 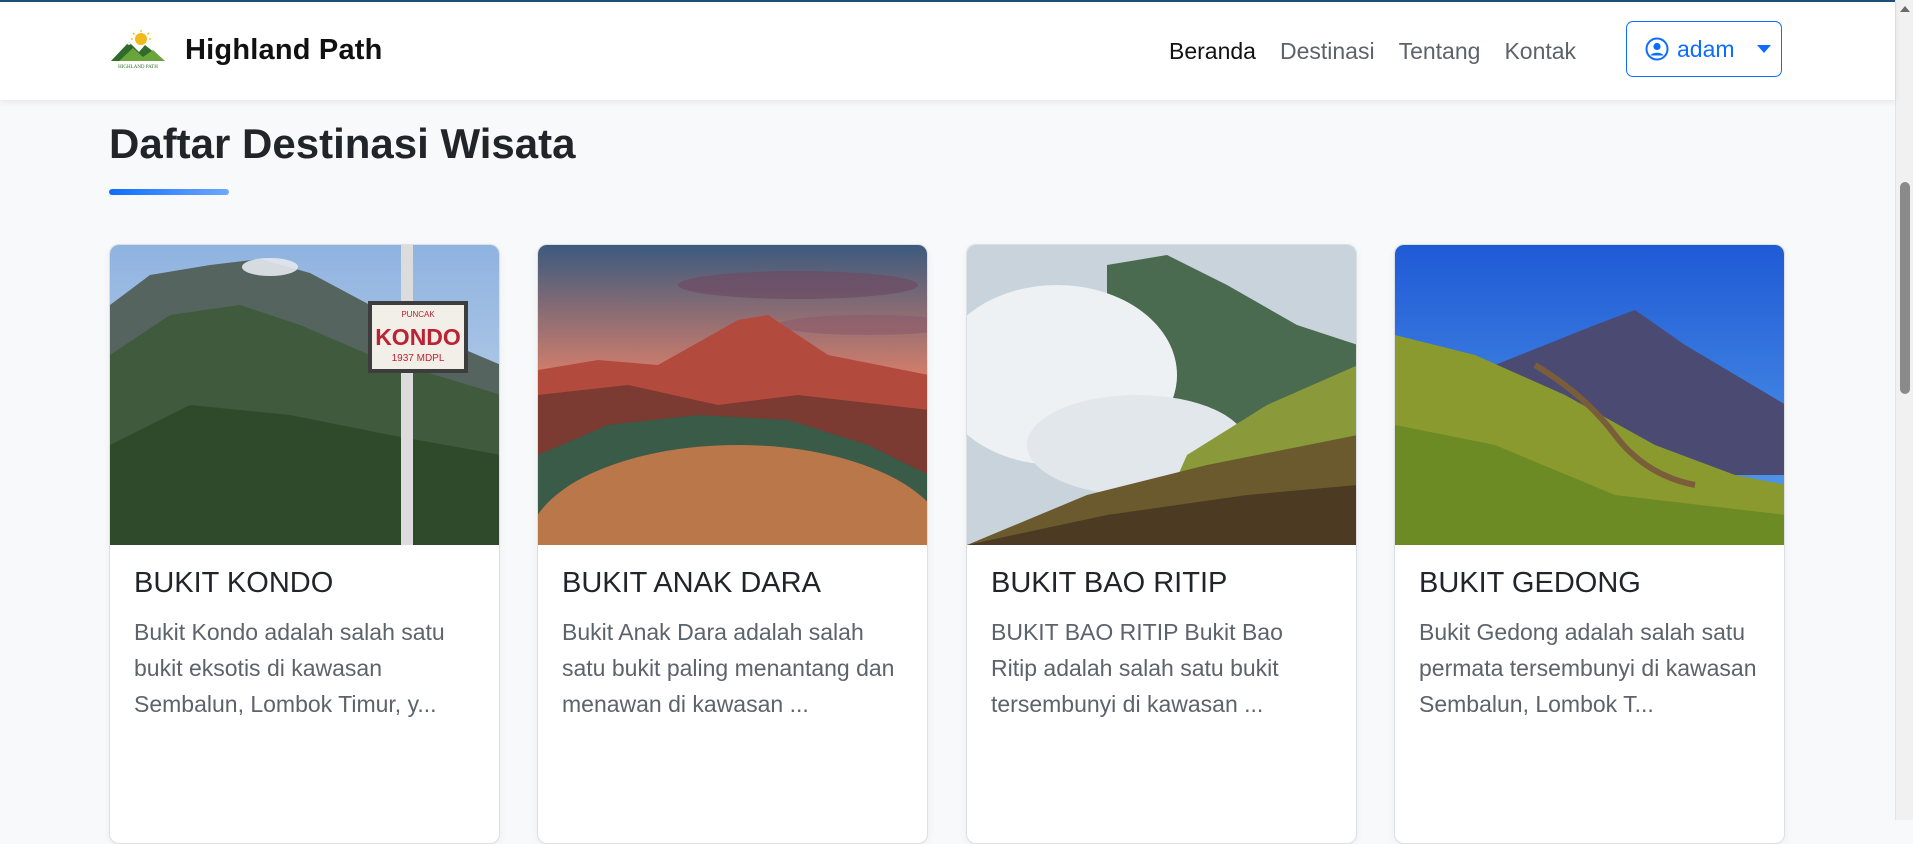 What do you see at coordinates (1212, 51) in the screenshot?
I see `nav-beranda: Beranda` at bounding box center [1212, 51].